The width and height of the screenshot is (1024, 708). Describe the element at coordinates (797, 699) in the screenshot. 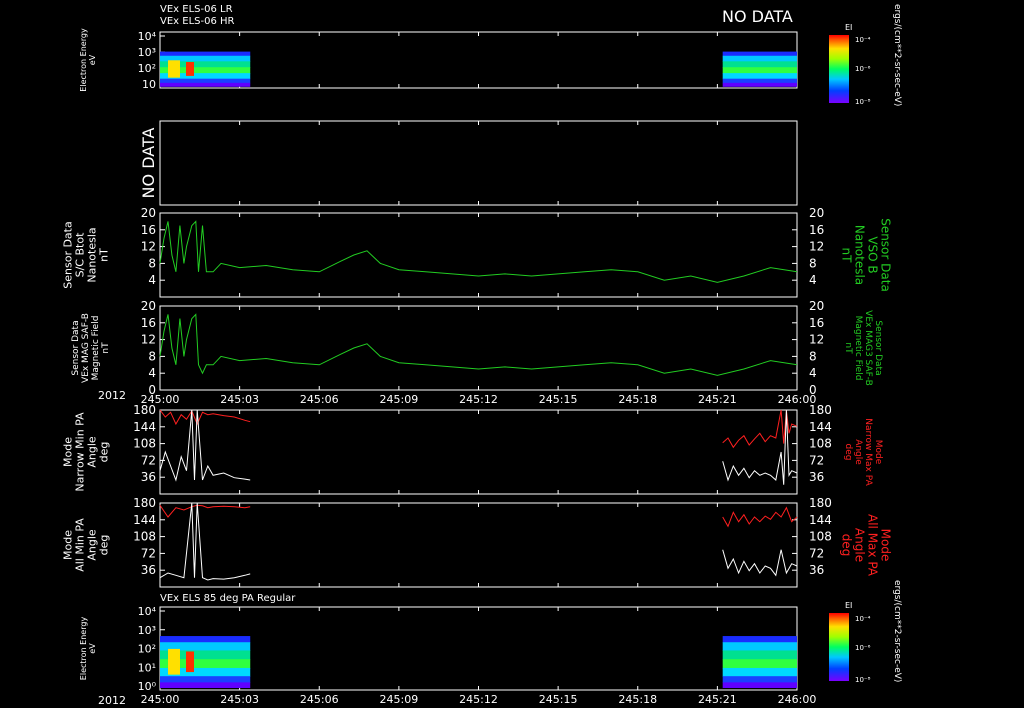

I see `x-tick-label: 246:00` at that location.